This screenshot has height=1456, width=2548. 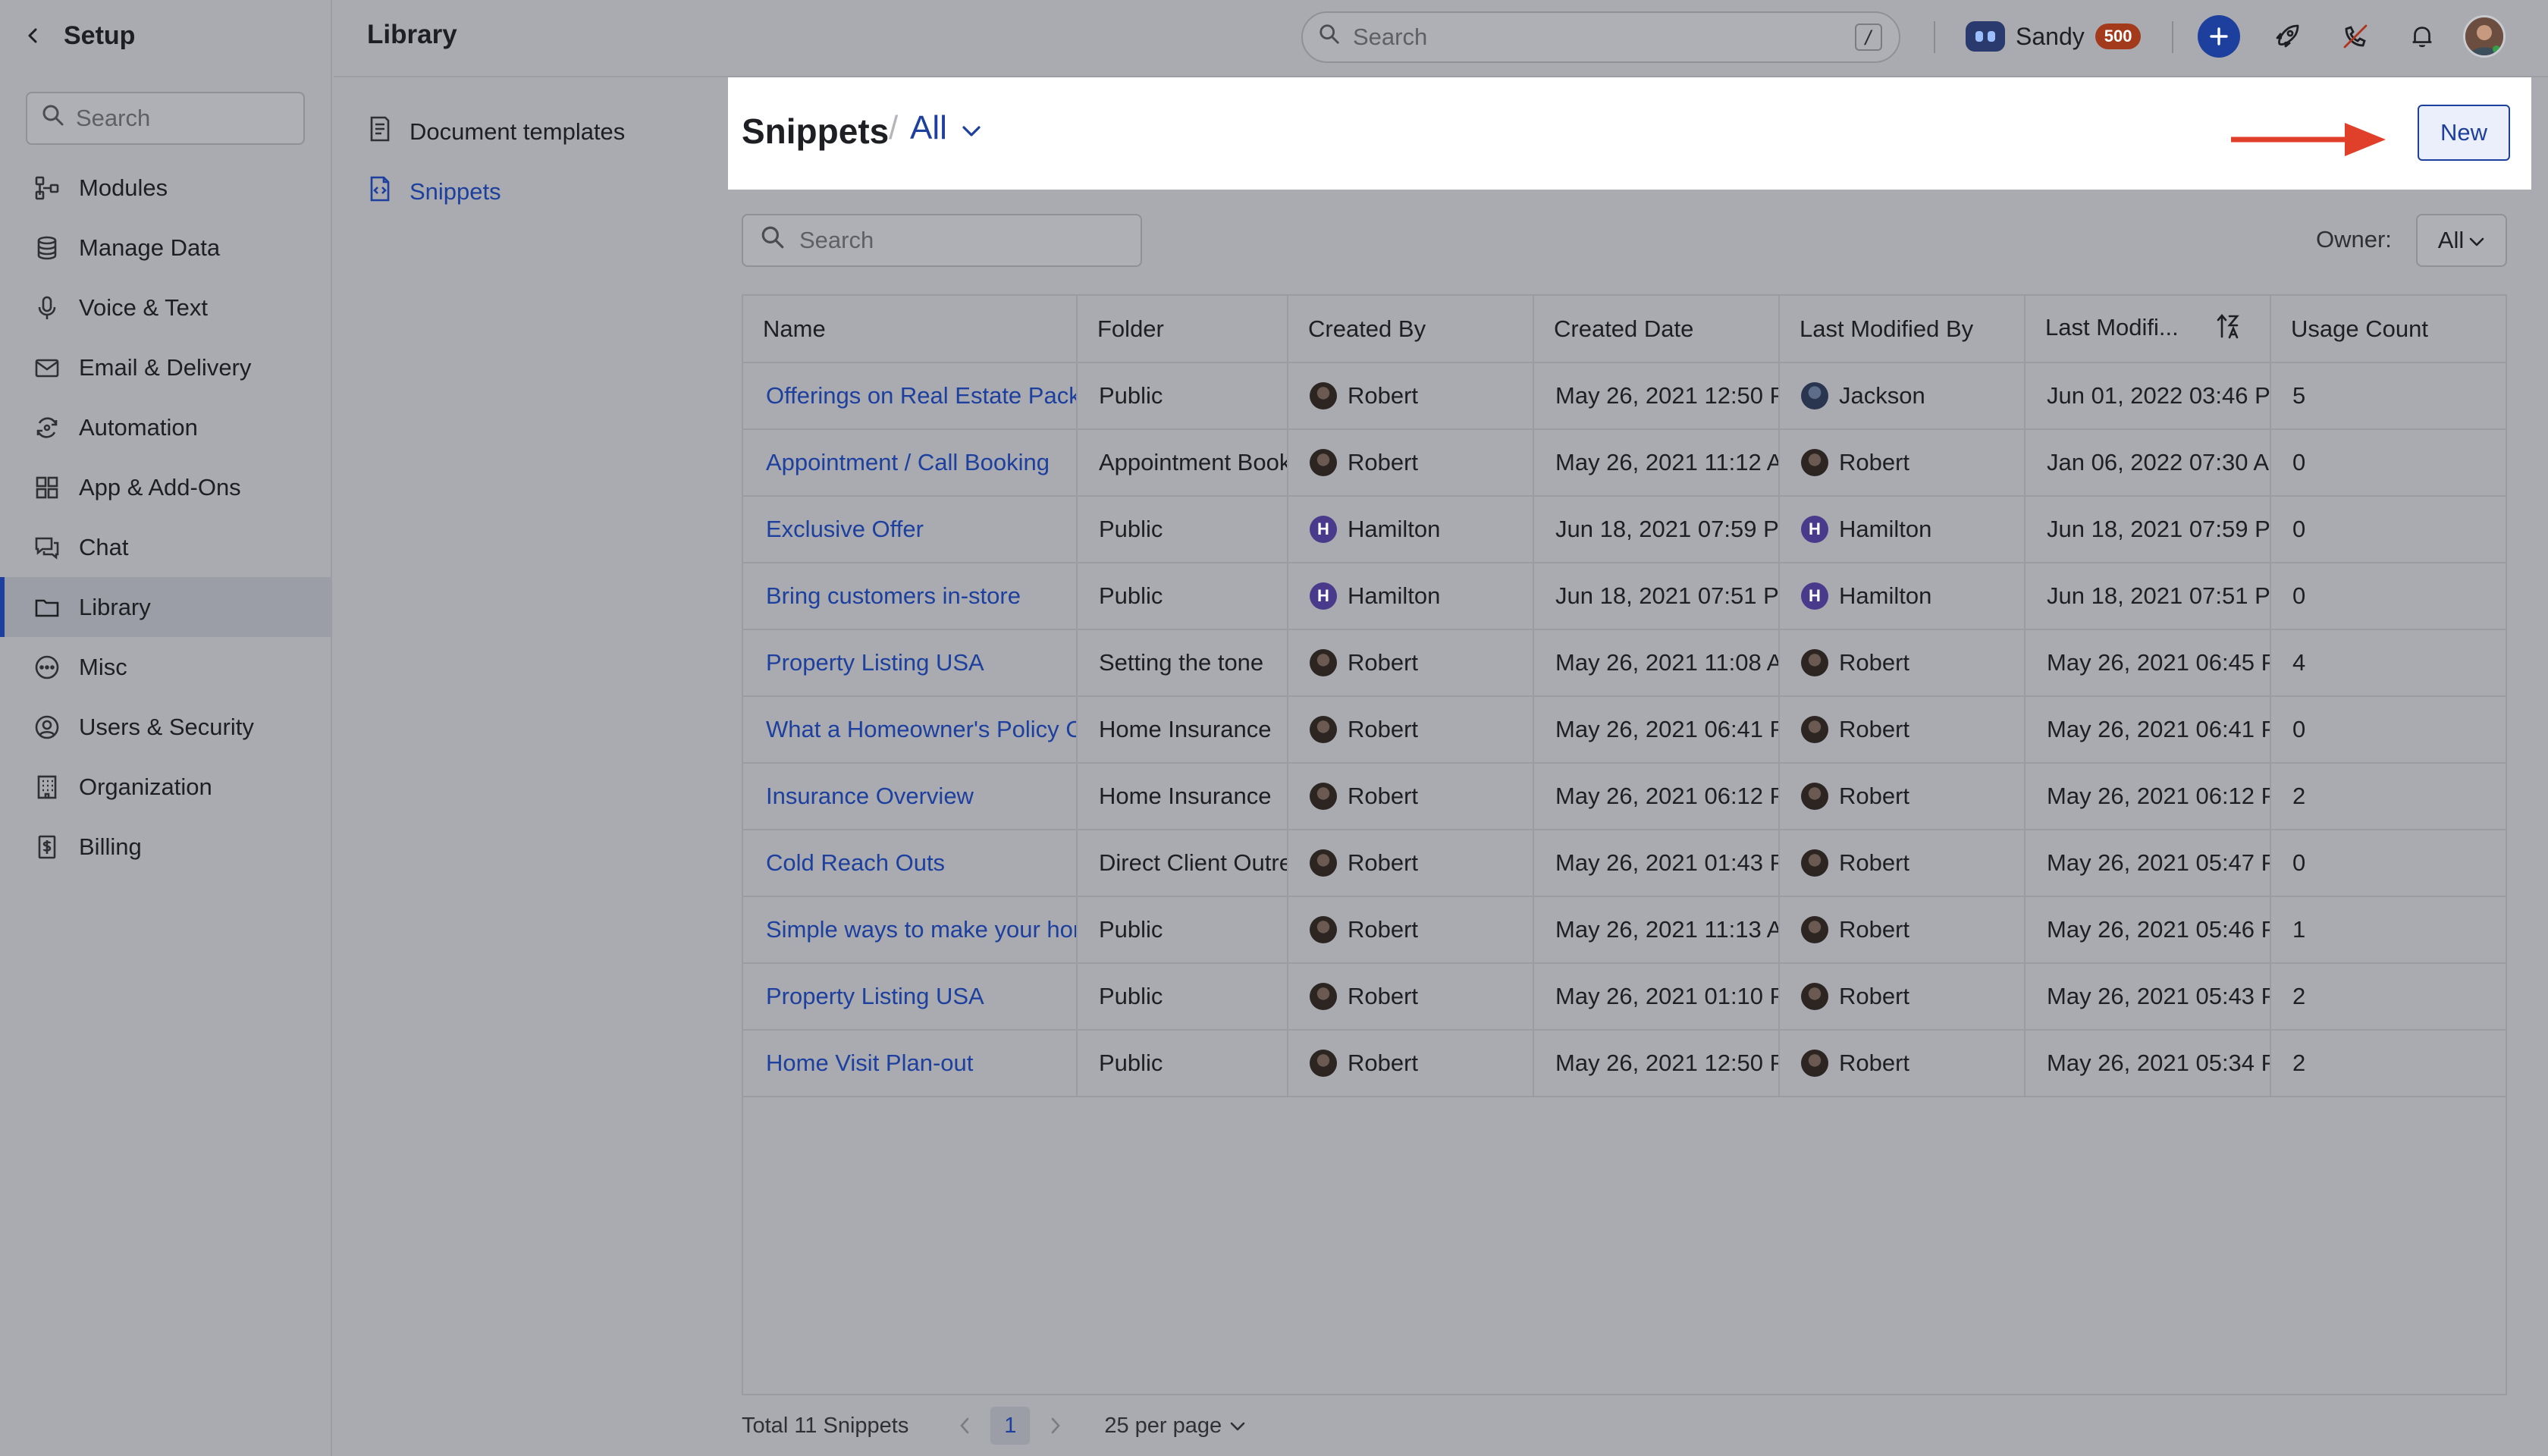 I want to click on phone-off-icon, so click(x=2355, y=36).